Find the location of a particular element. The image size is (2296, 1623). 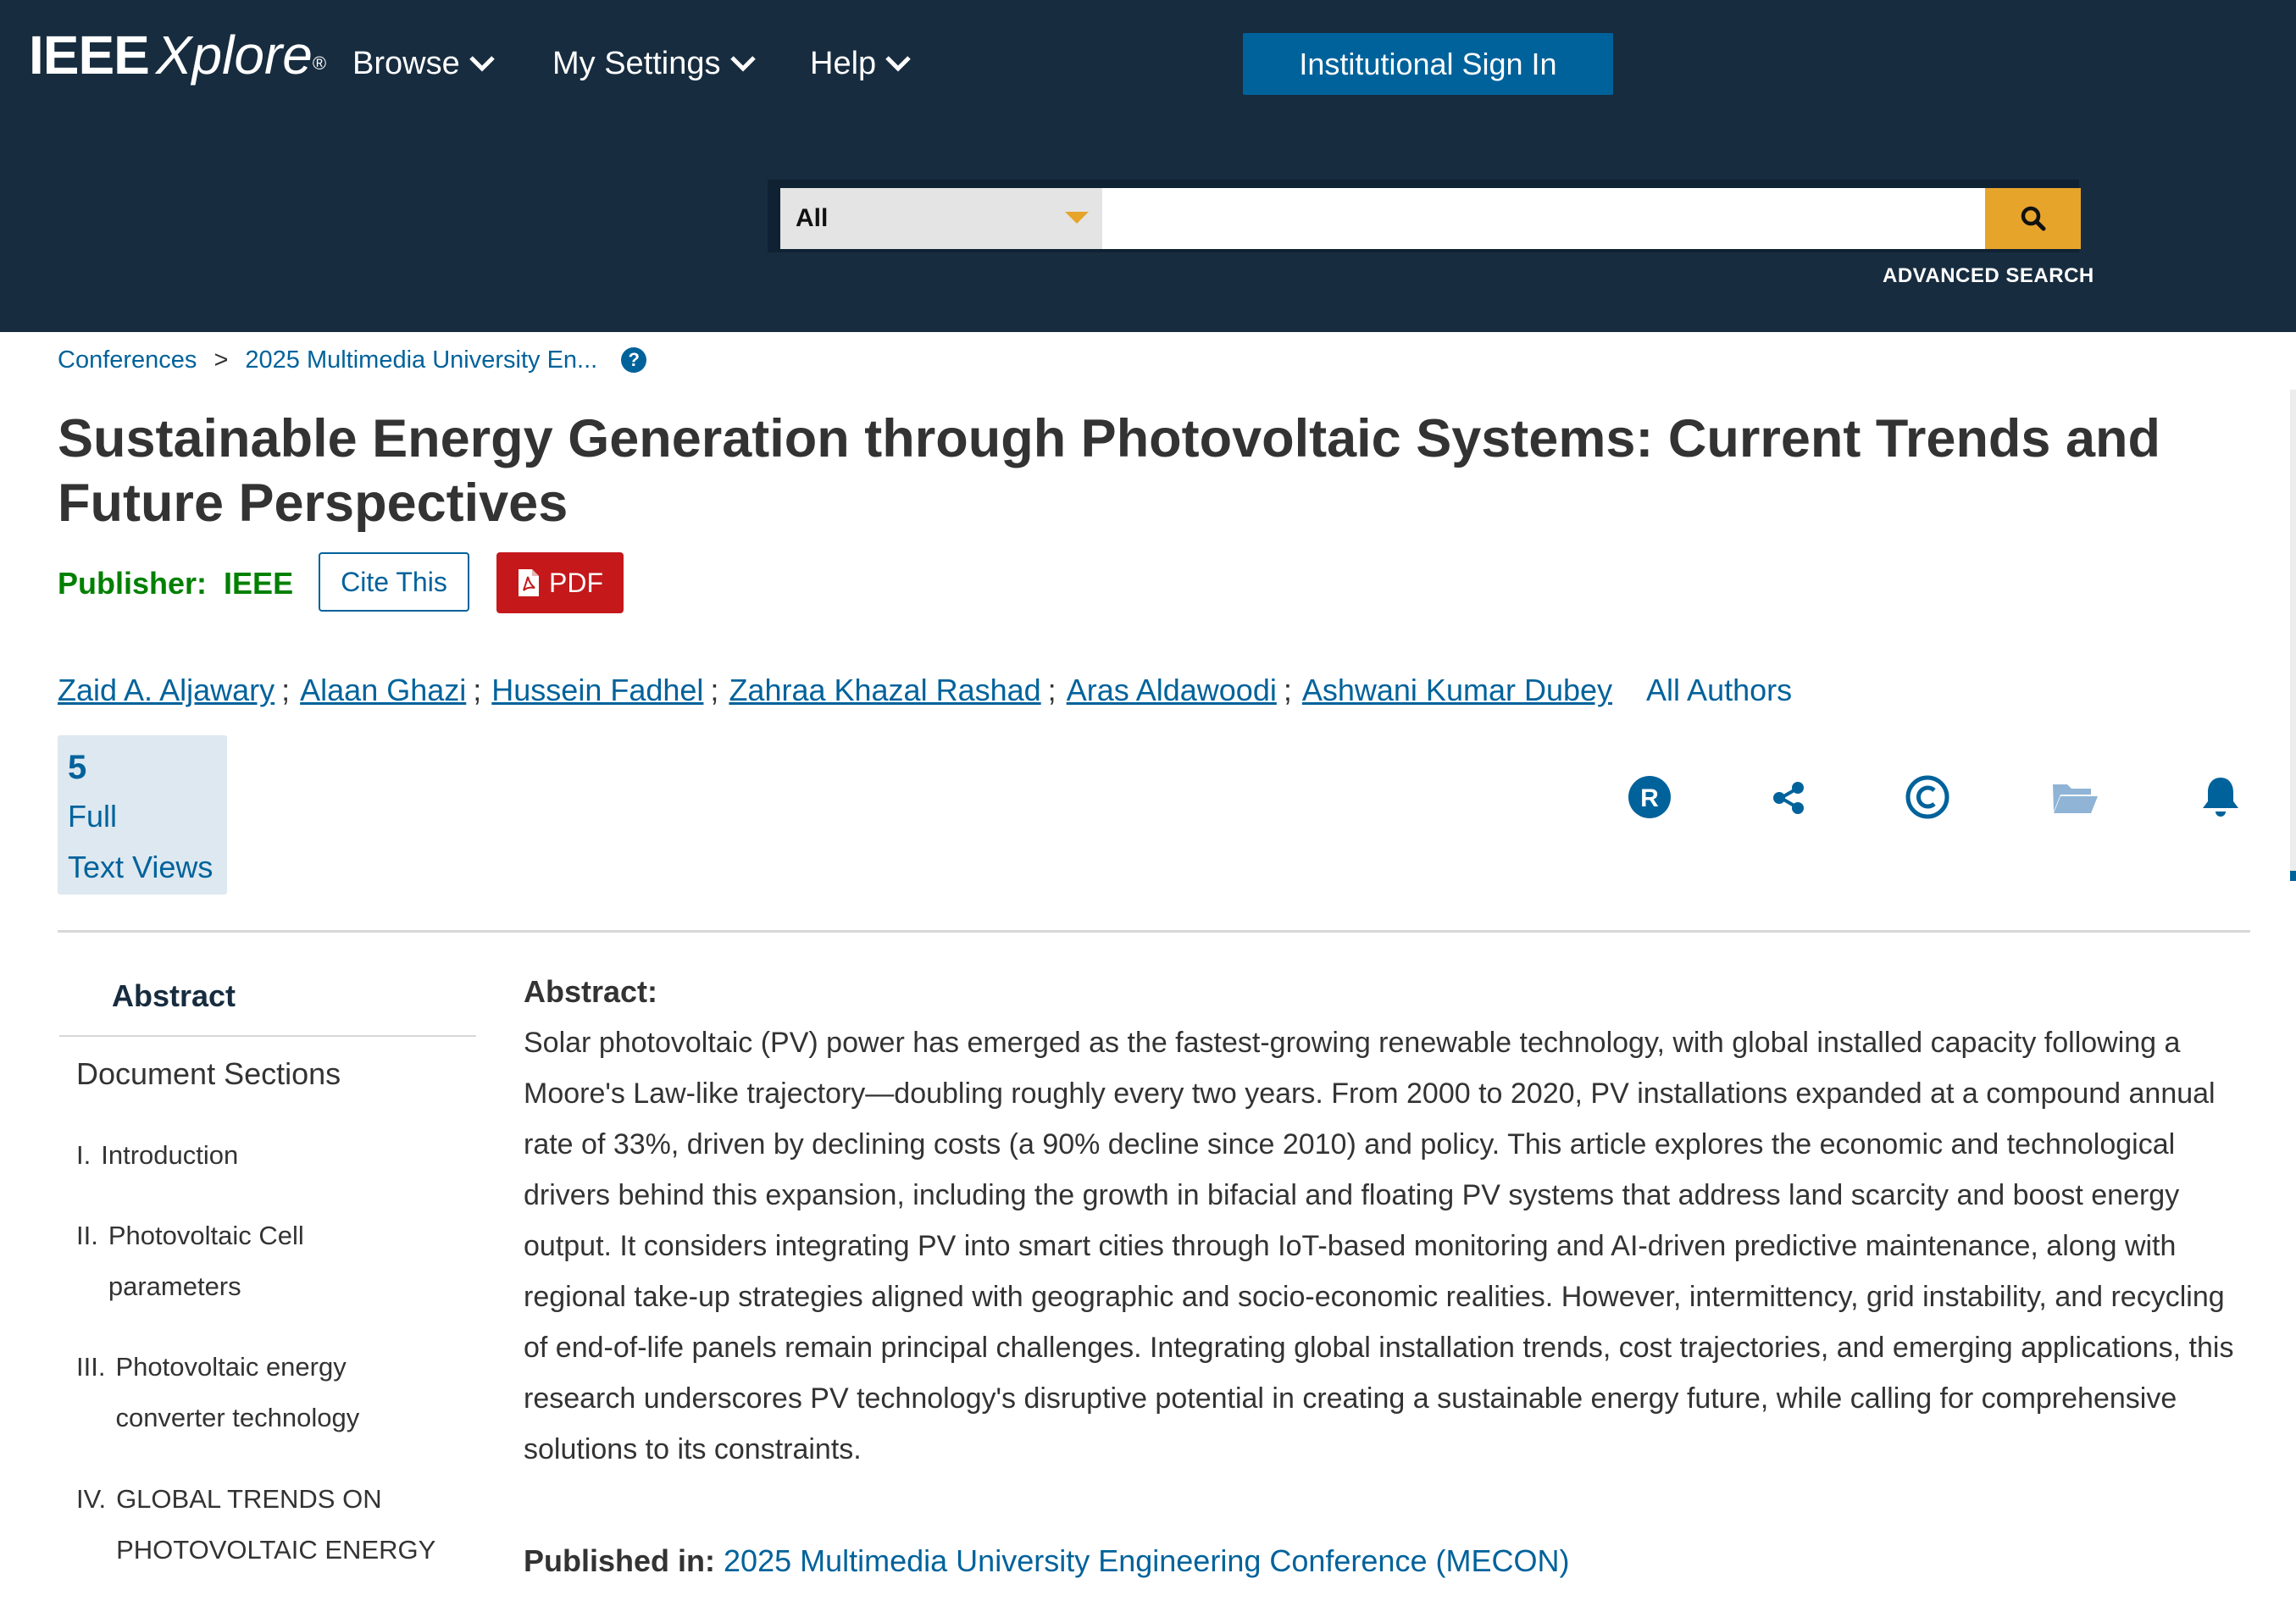

search-bar: All is located at coordinates (1424, 216).